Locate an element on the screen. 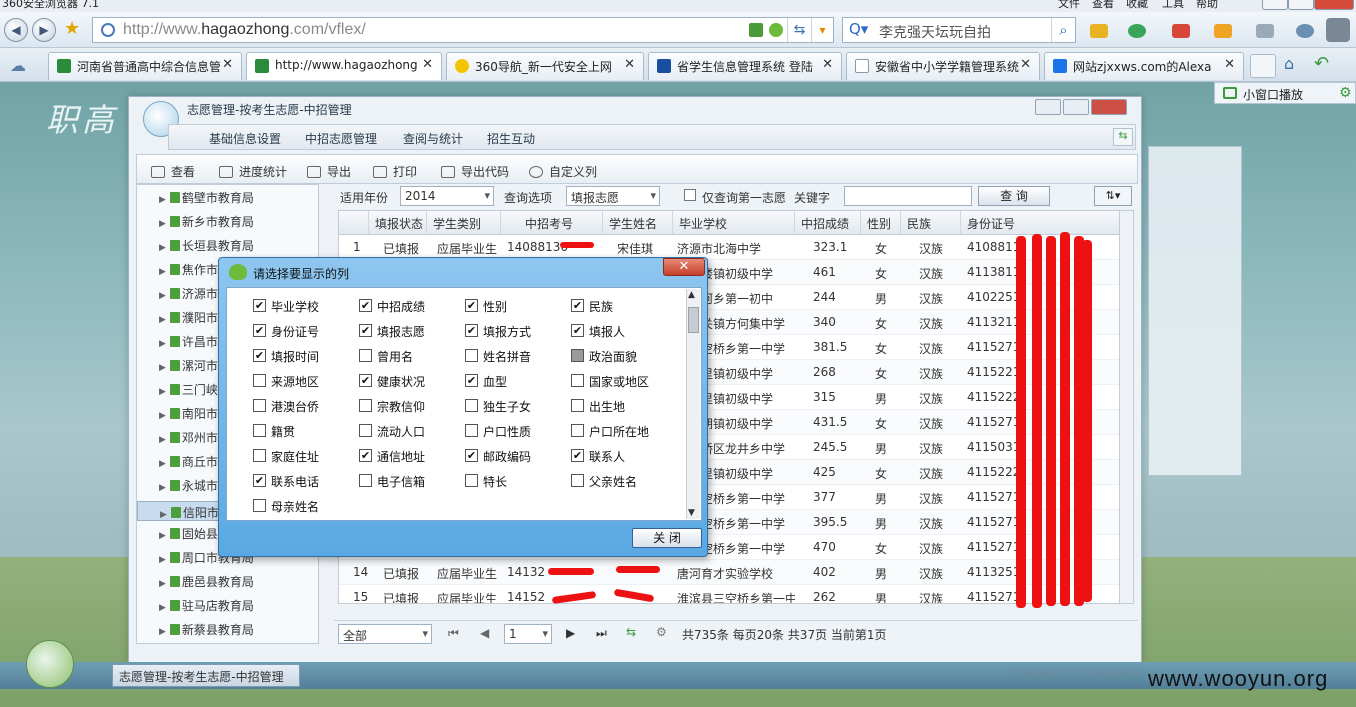  table-row: 15 已填报 应届毕业生 14152 淮滨县三空桥乡第一中 262 男汉族 4115271 is located at coordinates (736, 594).